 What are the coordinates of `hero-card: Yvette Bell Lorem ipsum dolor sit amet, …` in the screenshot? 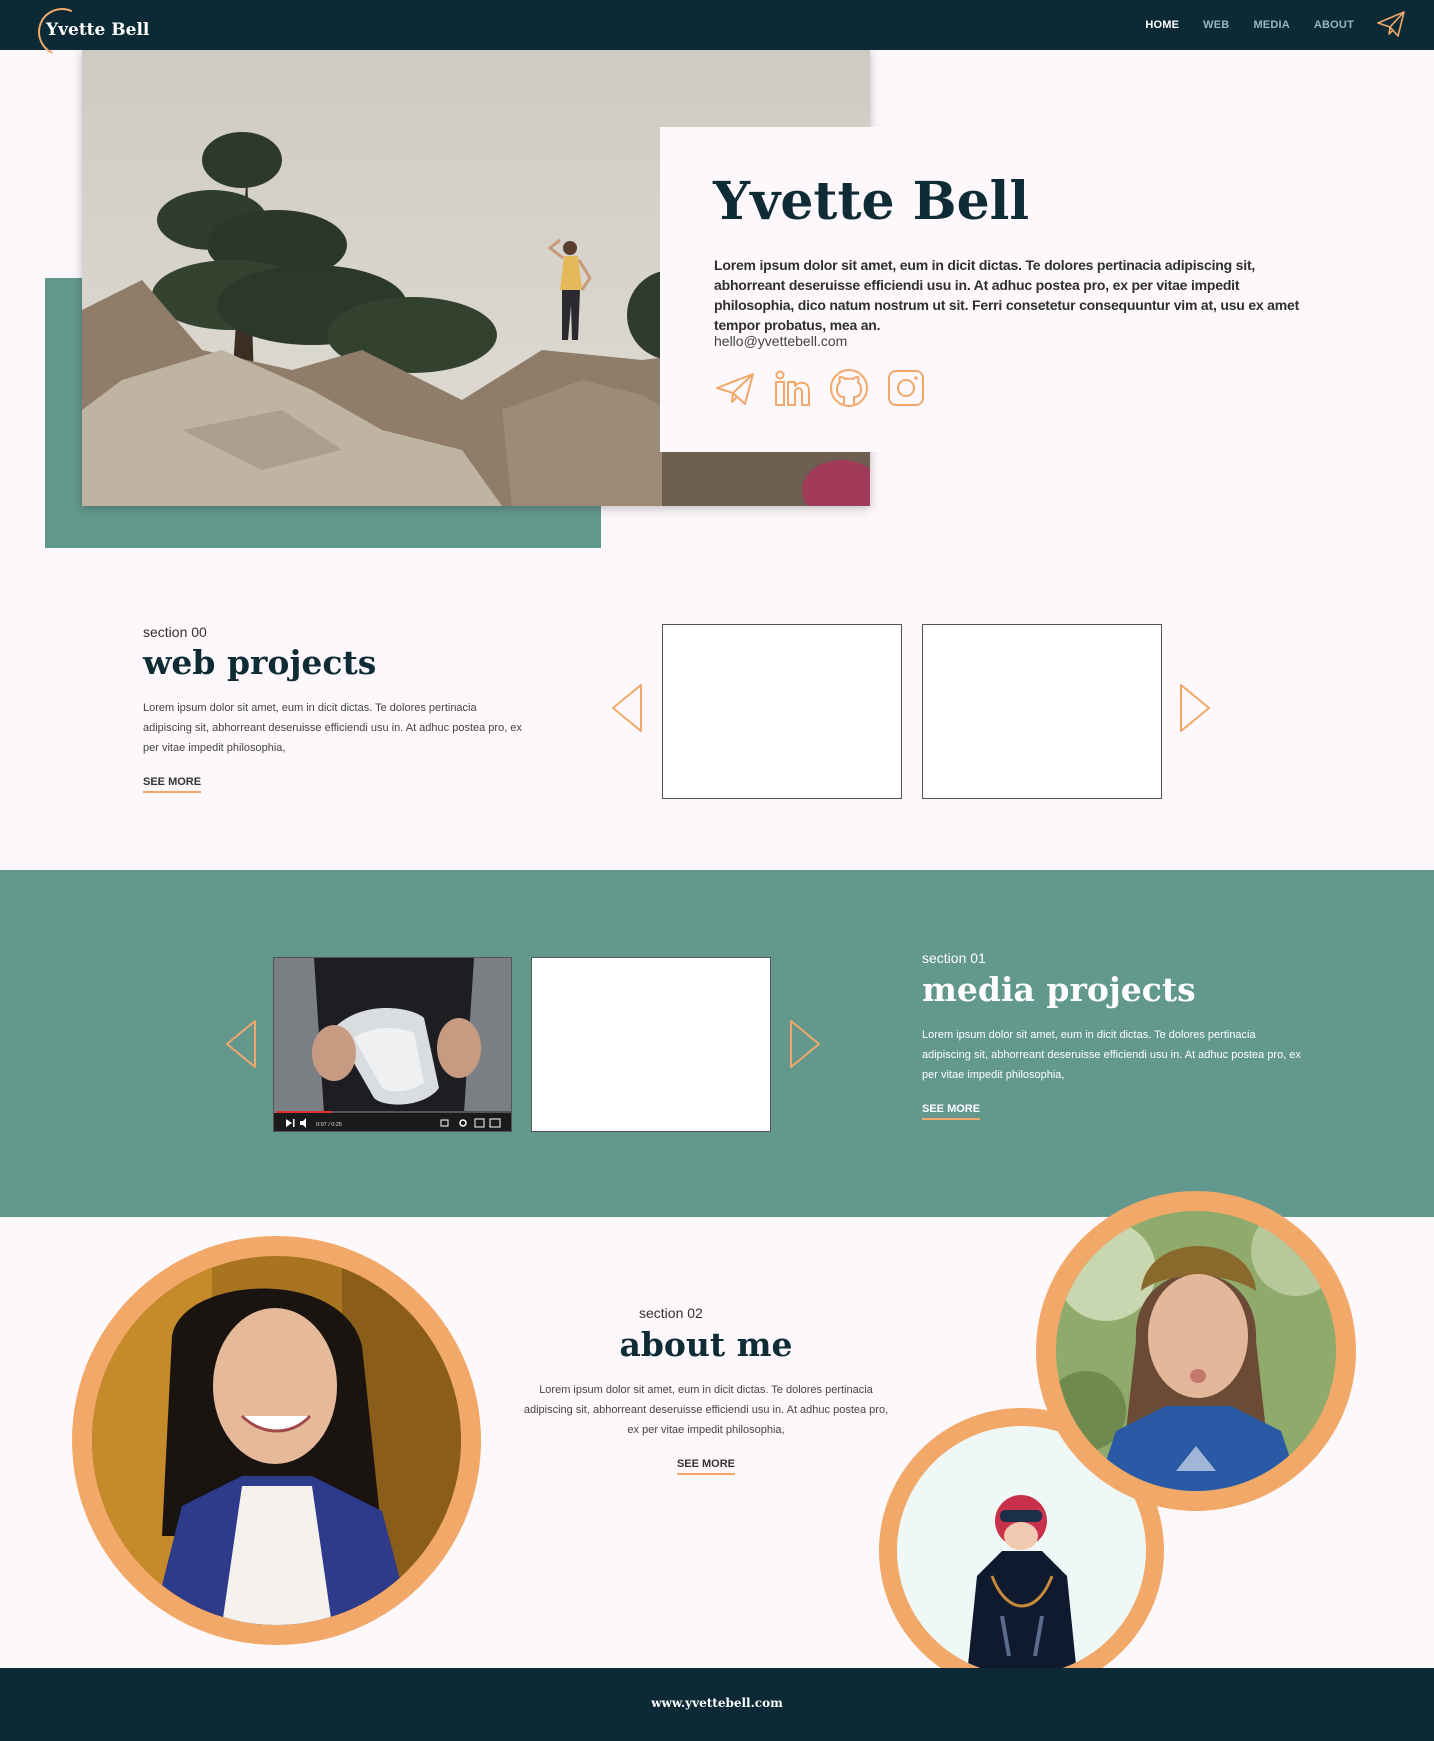 It's located at (1000, 289).